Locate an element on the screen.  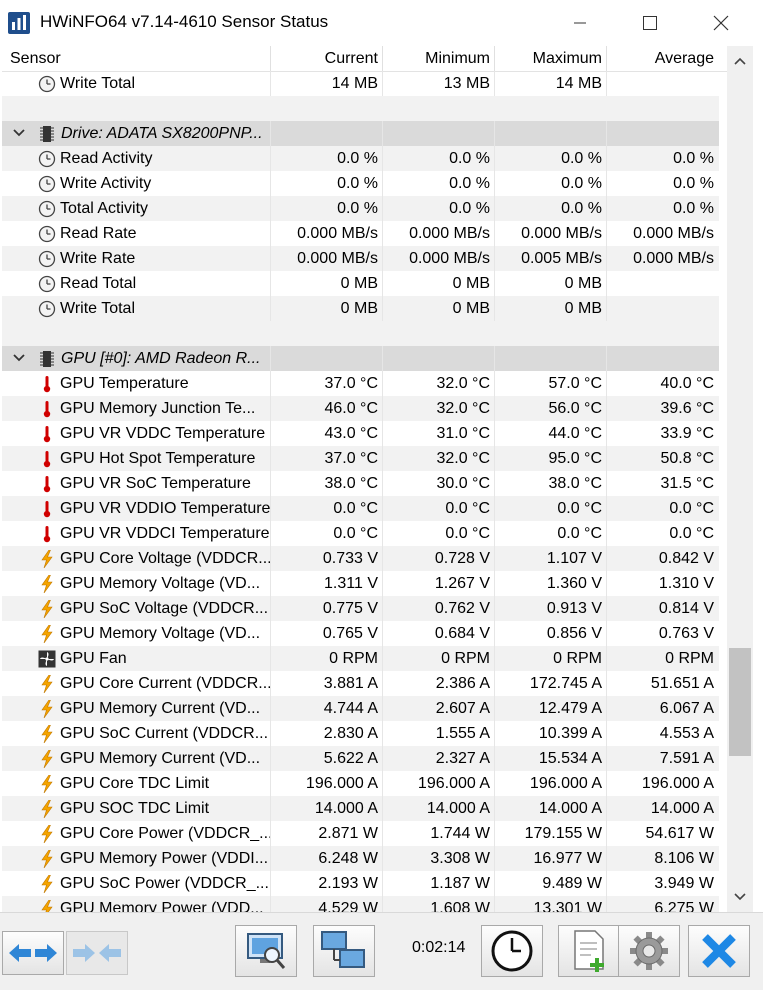
sensor-monitor-button is located at coordinates (266, 951).